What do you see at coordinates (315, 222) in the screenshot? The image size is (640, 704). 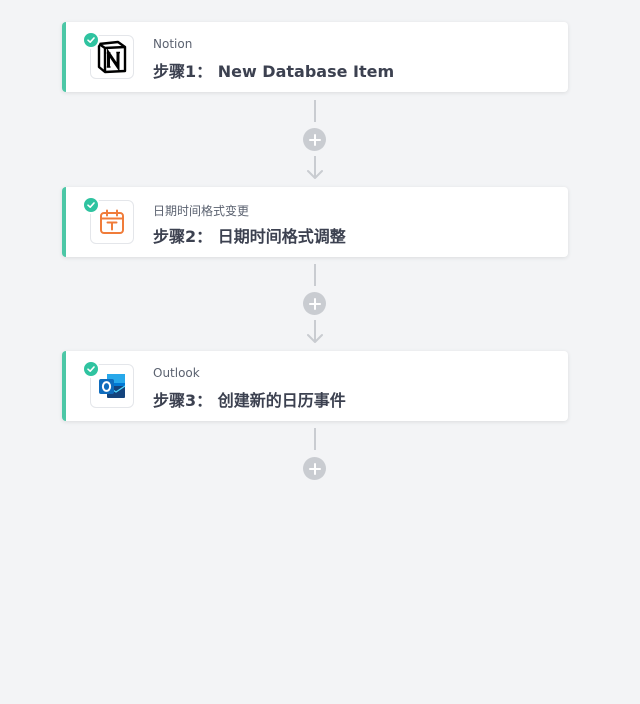 I see `step-card-2: 日期时间格式变更 步骤2： 日期时间格式调整` at bounding box center [315, 222].